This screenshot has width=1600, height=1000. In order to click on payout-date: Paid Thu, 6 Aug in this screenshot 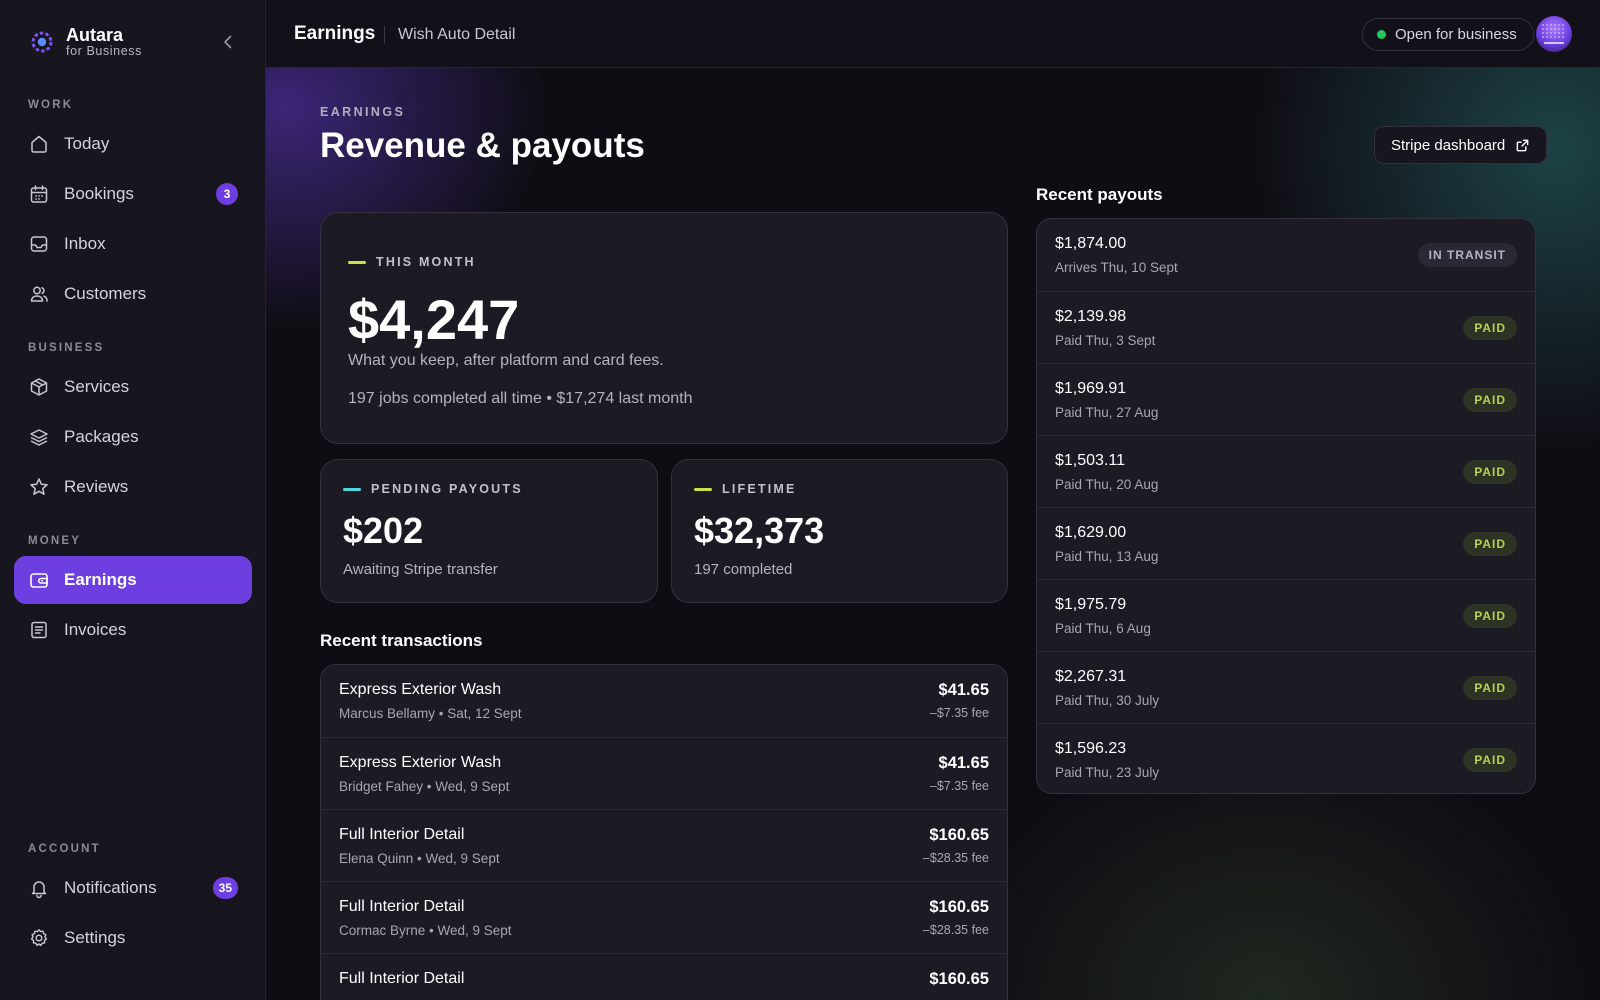, I will do `click(1103, 628)`.